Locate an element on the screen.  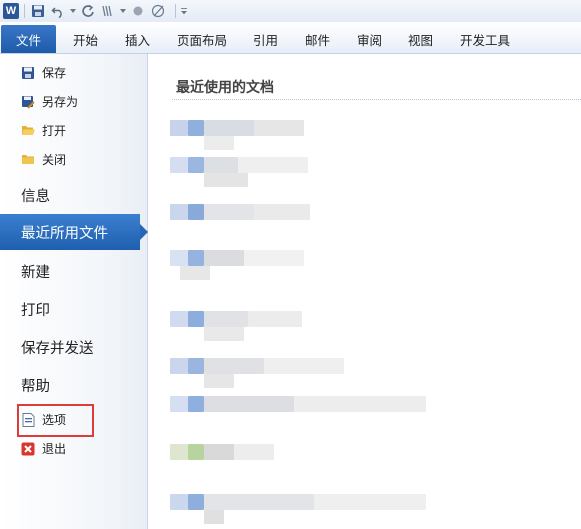
menu-item-open: 打开 is located at coordinates (43, 130).